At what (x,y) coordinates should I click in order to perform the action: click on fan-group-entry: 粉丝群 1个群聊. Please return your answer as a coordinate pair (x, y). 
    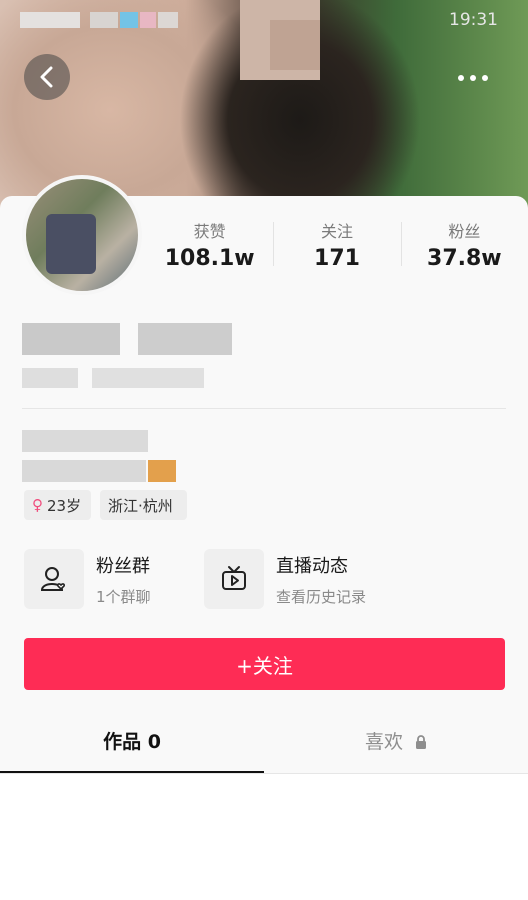
    Looking at the image, I should click on (87, 579).